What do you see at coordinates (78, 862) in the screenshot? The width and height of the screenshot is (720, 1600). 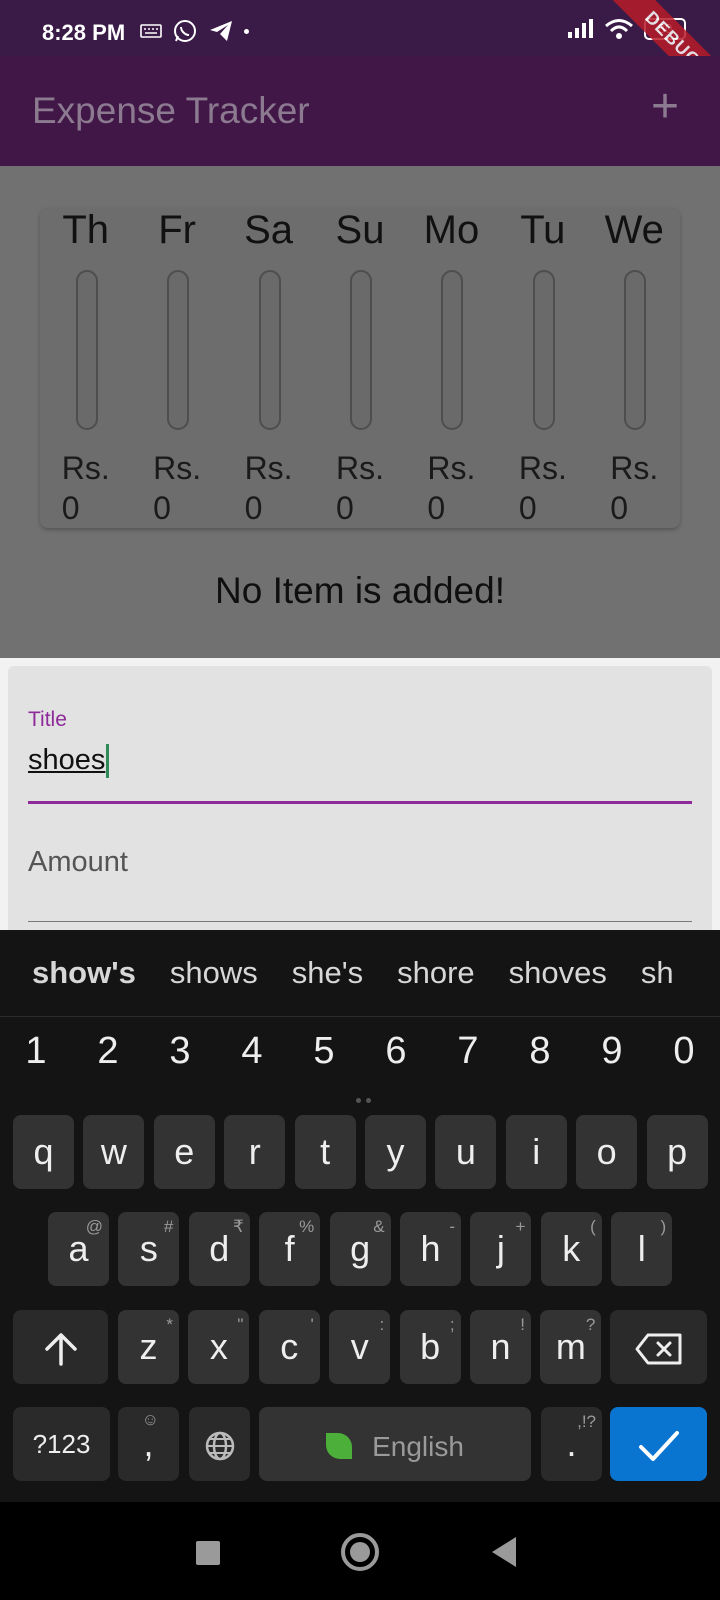 I see `amount-input: Amount` at bounding box center [78, 862].